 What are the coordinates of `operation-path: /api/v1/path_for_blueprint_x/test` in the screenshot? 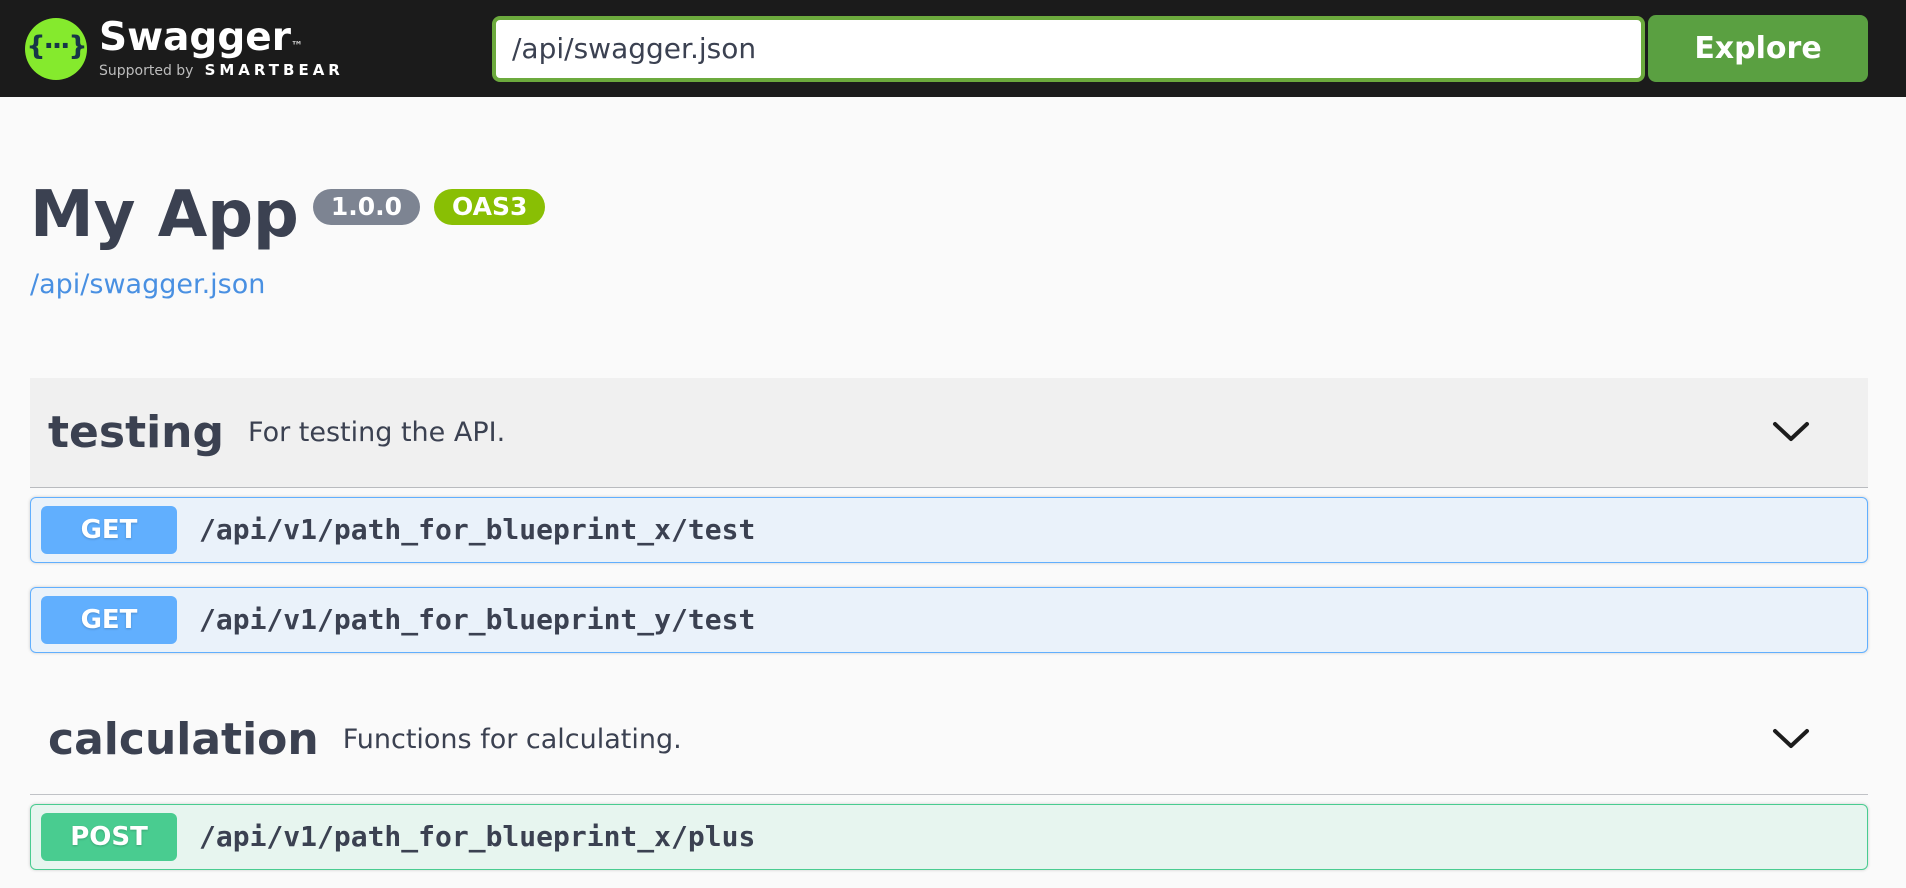 It's located at (477, 530).